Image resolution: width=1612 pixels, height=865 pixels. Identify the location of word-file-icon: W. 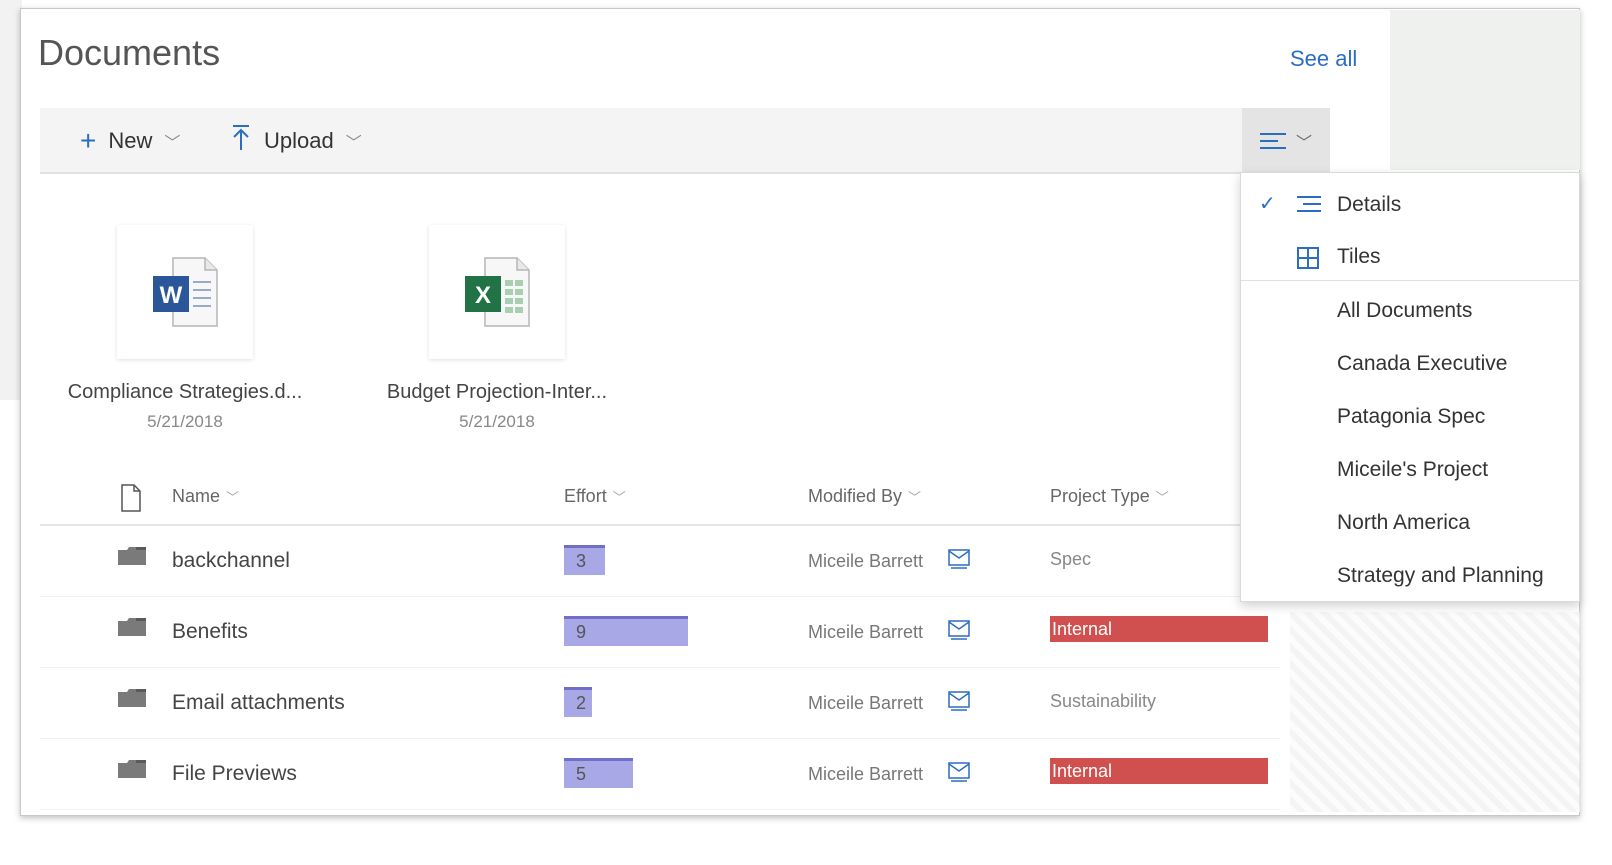
(185, 292).